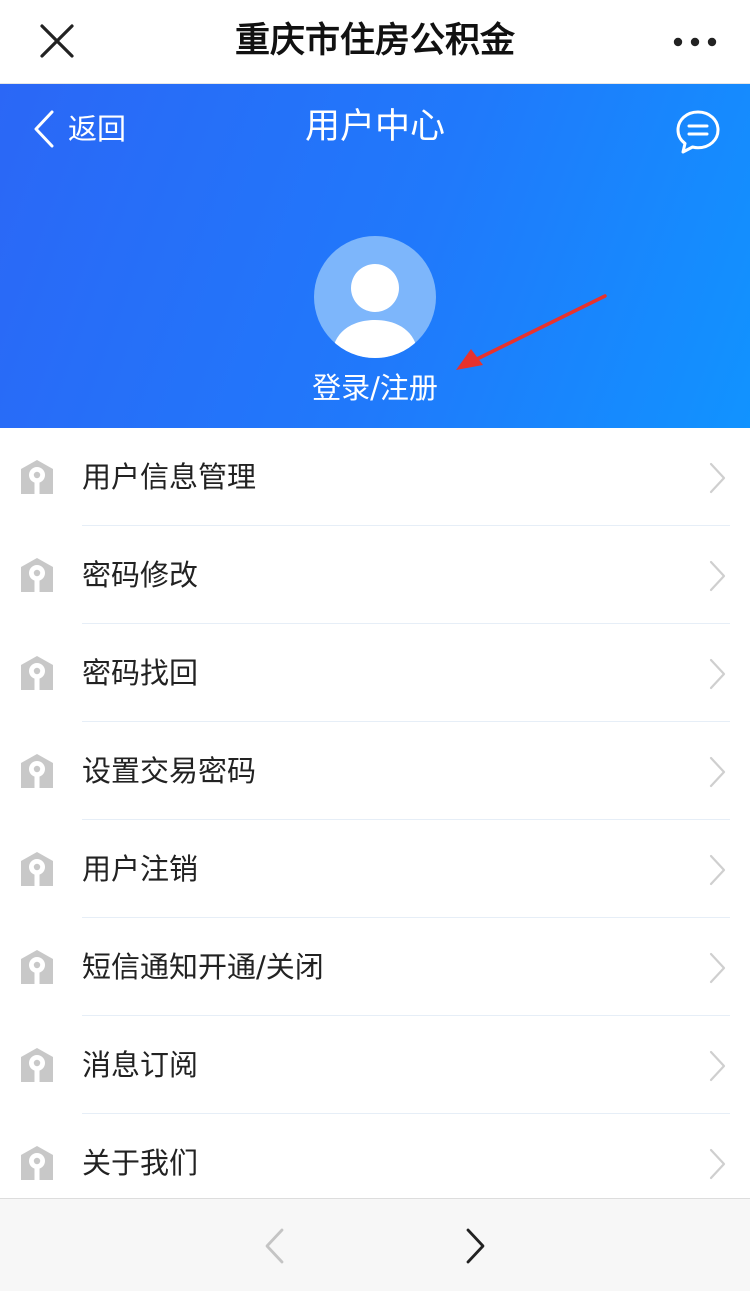 The height and width of the screenshot is (1291, 750). I want to click on window-title: 重庆市住房公积金, so click(374, 41).